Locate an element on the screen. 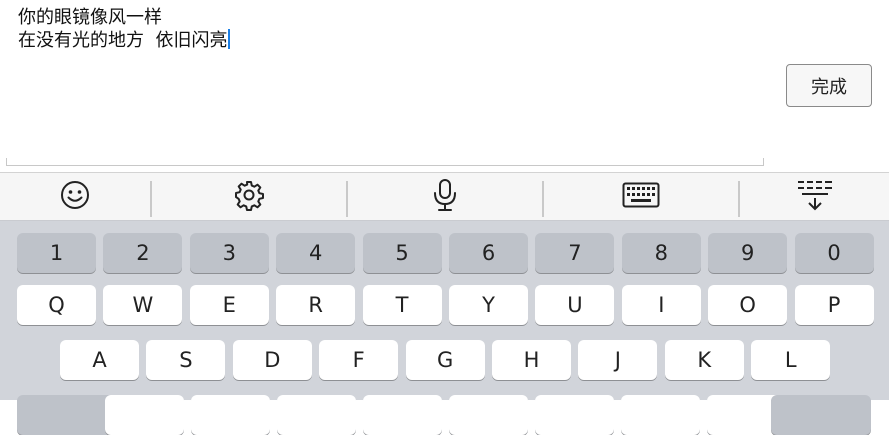 The height and width of the screenshot is (435, 889). keyboard-icon is located at coordinates (641, 197).